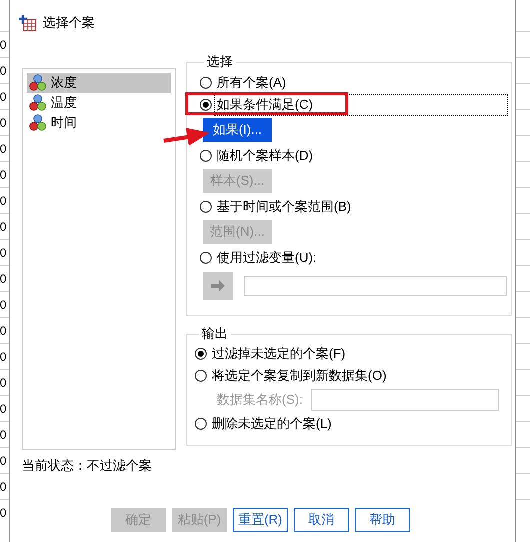  Describe the element at coordinates (284, 207) in the screenshot. I see `option-label: 基于时间或个案范围(B)` at that location.